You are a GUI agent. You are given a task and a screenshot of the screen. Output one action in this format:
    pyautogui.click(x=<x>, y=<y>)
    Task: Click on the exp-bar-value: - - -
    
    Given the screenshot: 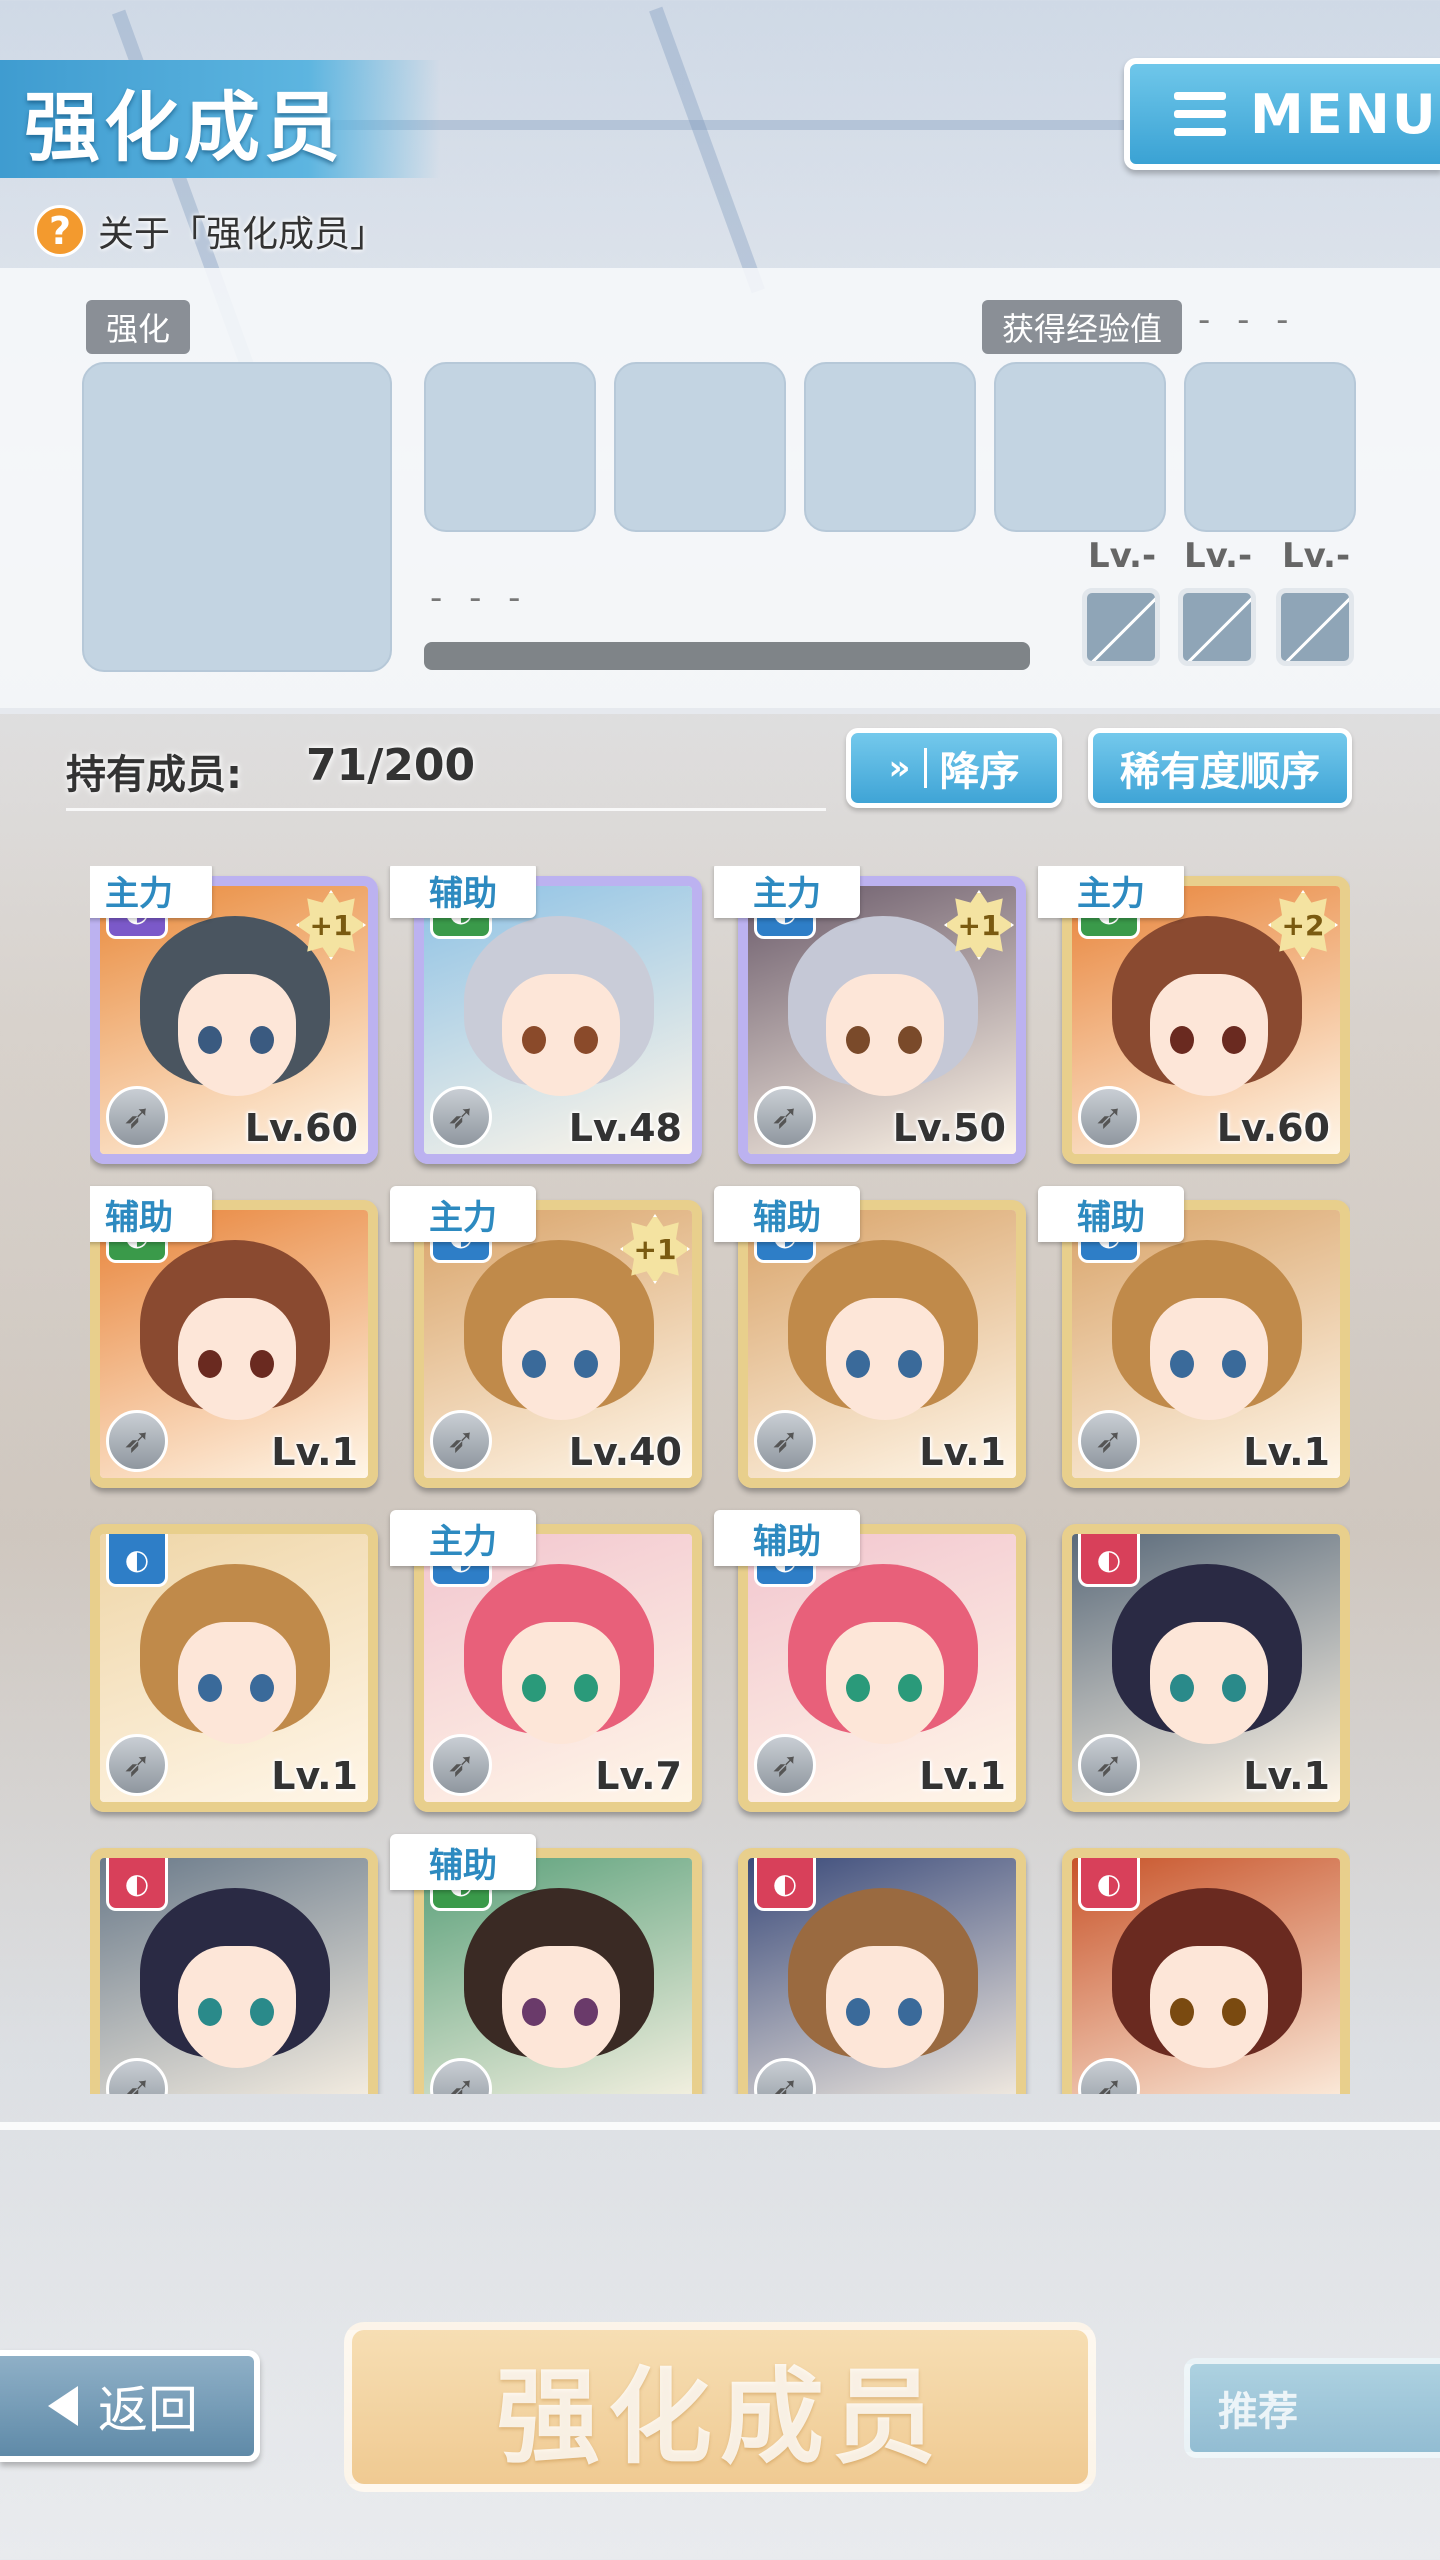 What is the action you would take?
    pyautogui.click(x=479, y=598)
    